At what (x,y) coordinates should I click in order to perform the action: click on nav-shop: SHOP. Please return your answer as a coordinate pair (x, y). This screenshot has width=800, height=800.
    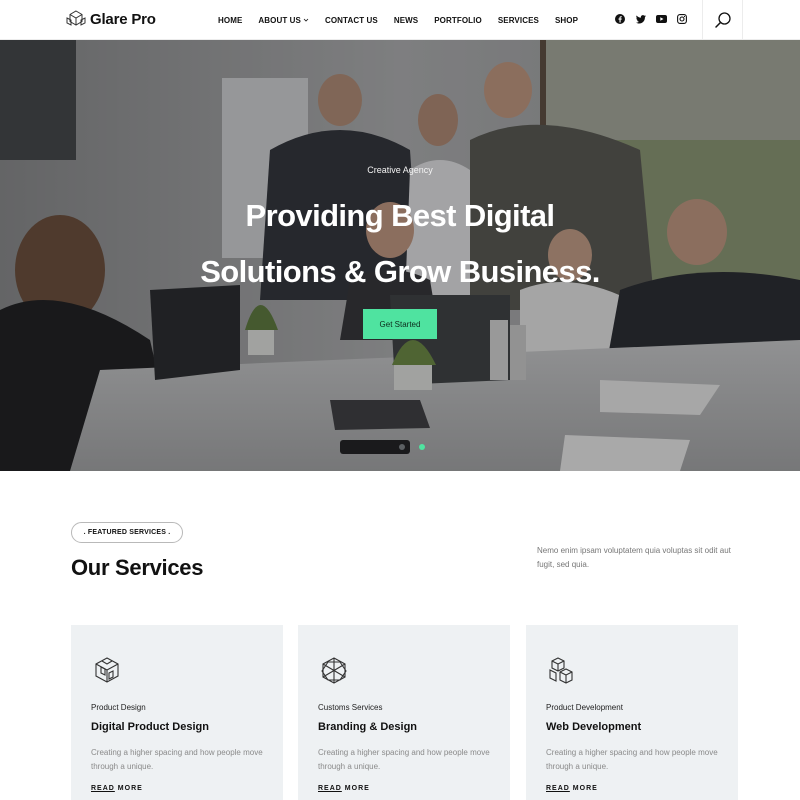
    Looking at the image, I should click on (566, 20).